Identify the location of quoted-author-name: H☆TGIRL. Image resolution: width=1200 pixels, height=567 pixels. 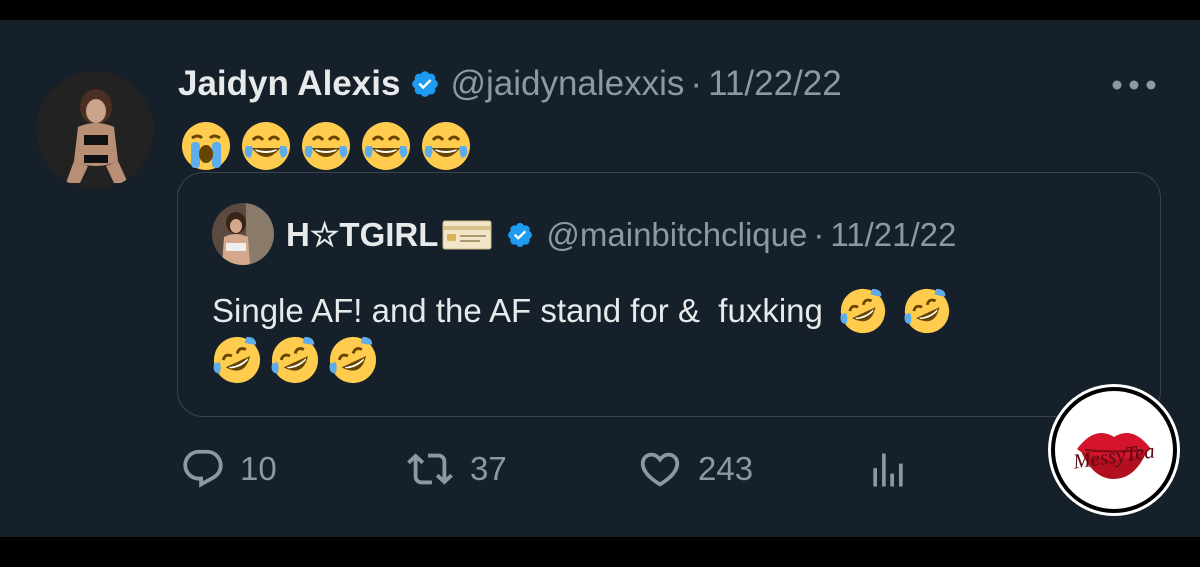
(362, 234).